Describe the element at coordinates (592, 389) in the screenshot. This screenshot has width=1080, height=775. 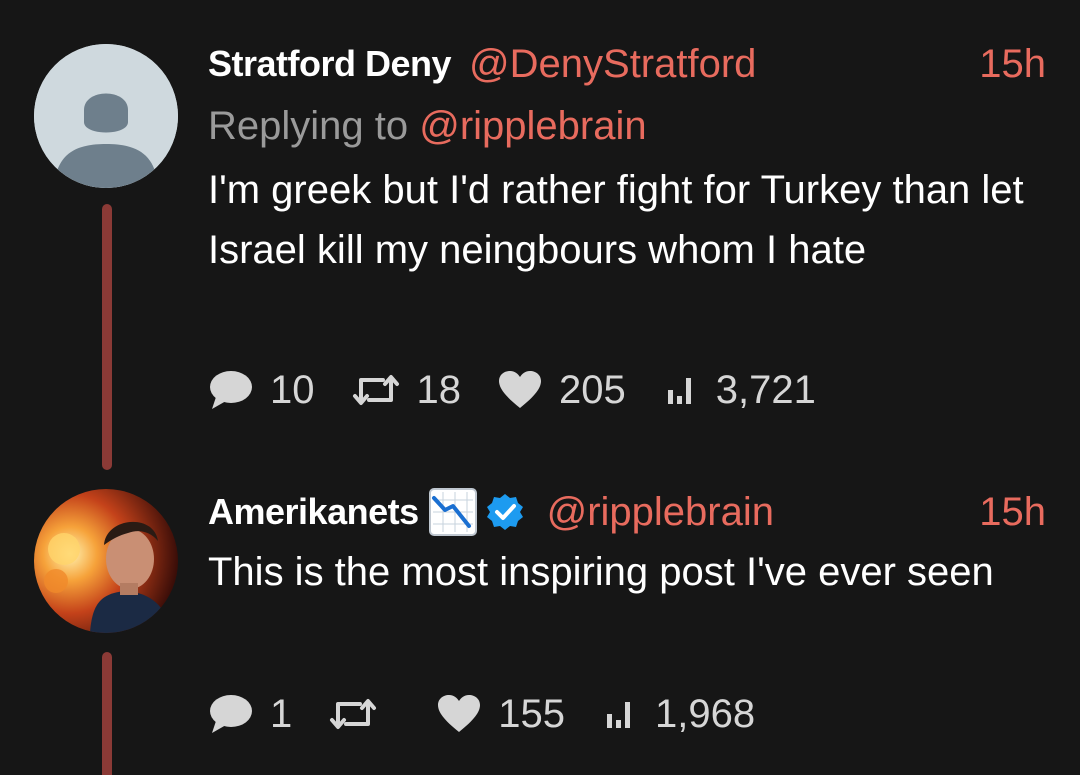
I see `like-count: 205` at that location.